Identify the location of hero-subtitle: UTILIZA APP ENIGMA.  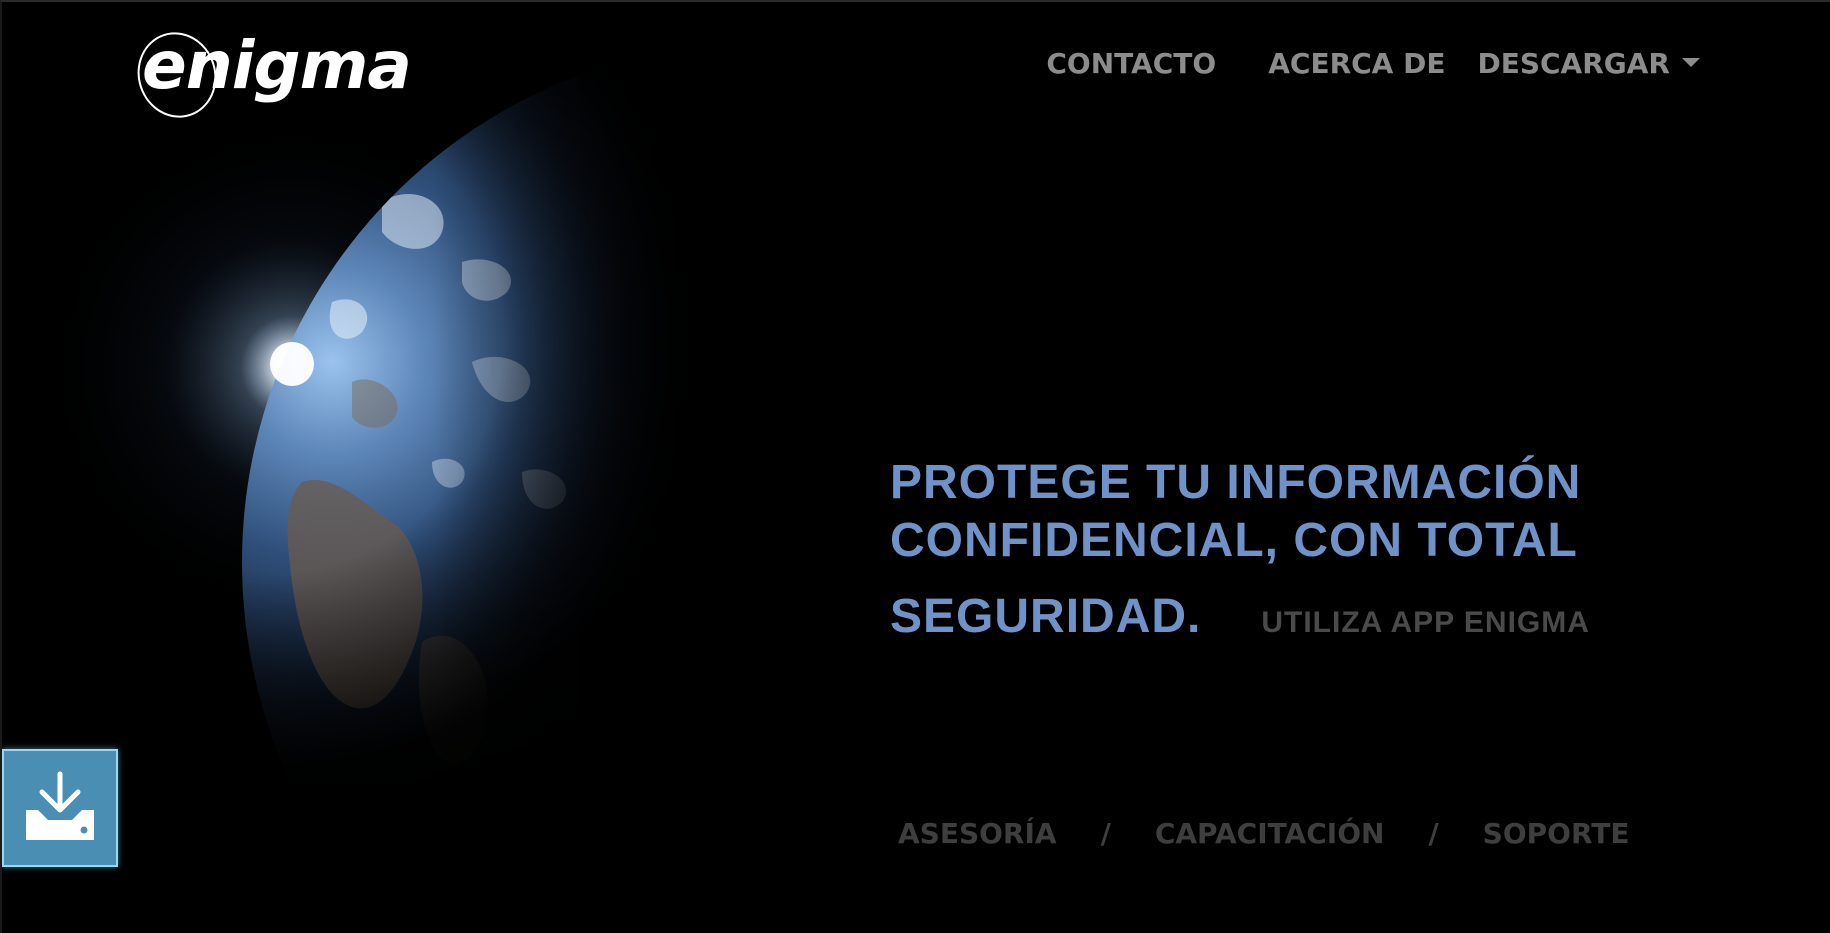
(1425, 622).